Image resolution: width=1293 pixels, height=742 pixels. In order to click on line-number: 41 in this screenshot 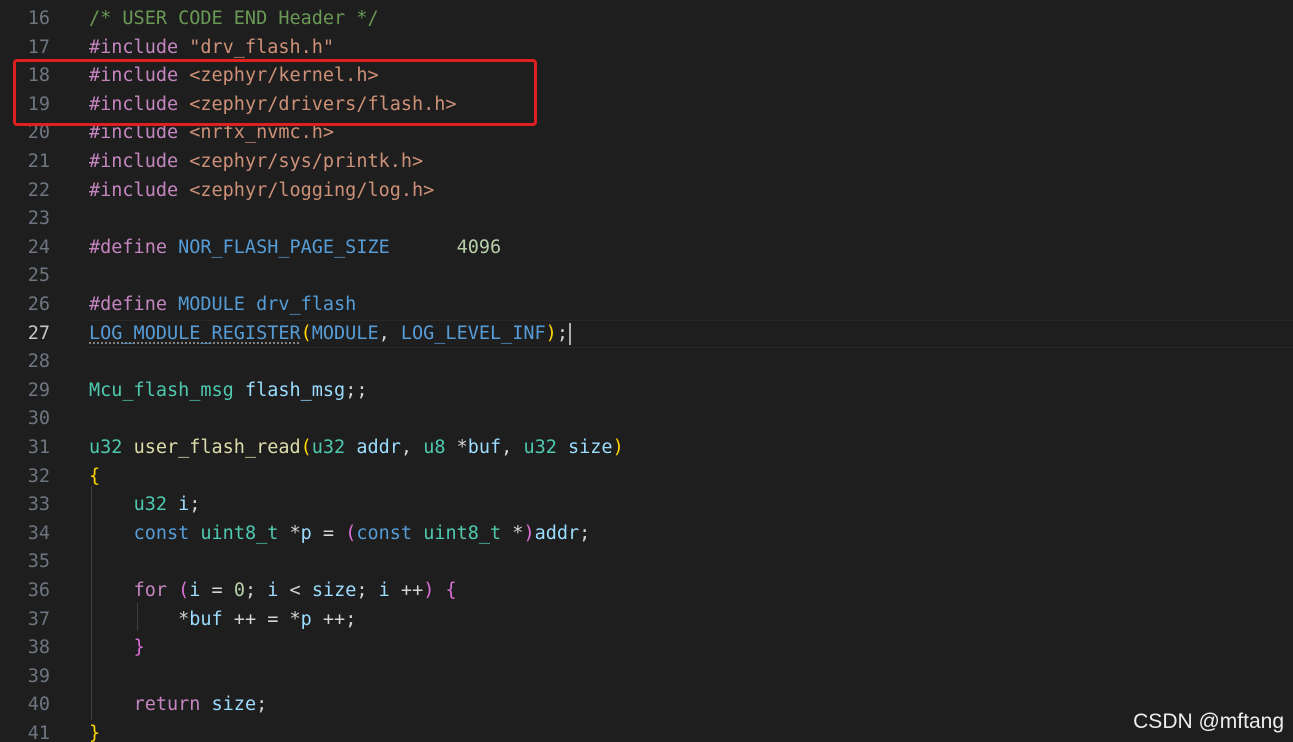, I will do `click(38, 732)`.